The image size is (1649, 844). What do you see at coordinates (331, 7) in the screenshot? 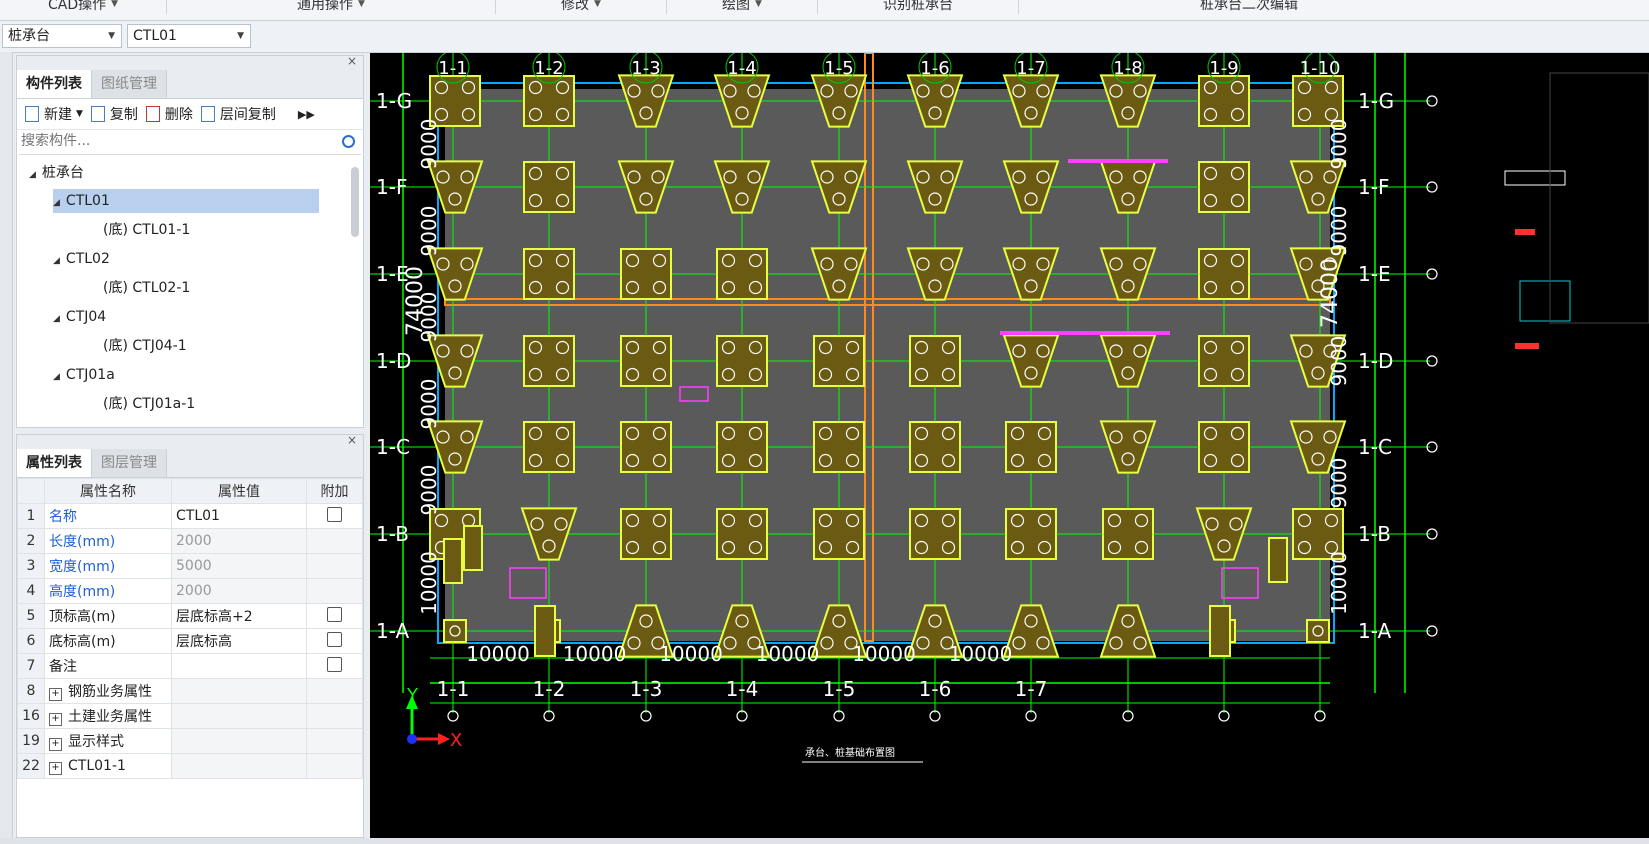
I see `ribbon-group-common: 通用操作 ▼` at bounding box center [331, 7].